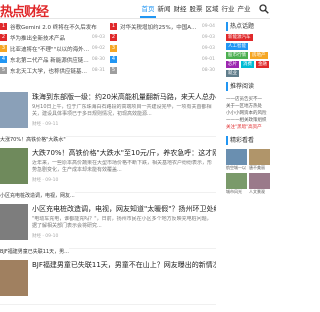 The image size is (320, 312). I want to click on article-title: 大跌70%！高铁价格"大跌水"至10元/斤，养农急呼：这才刚开始？, so click(124, 153).